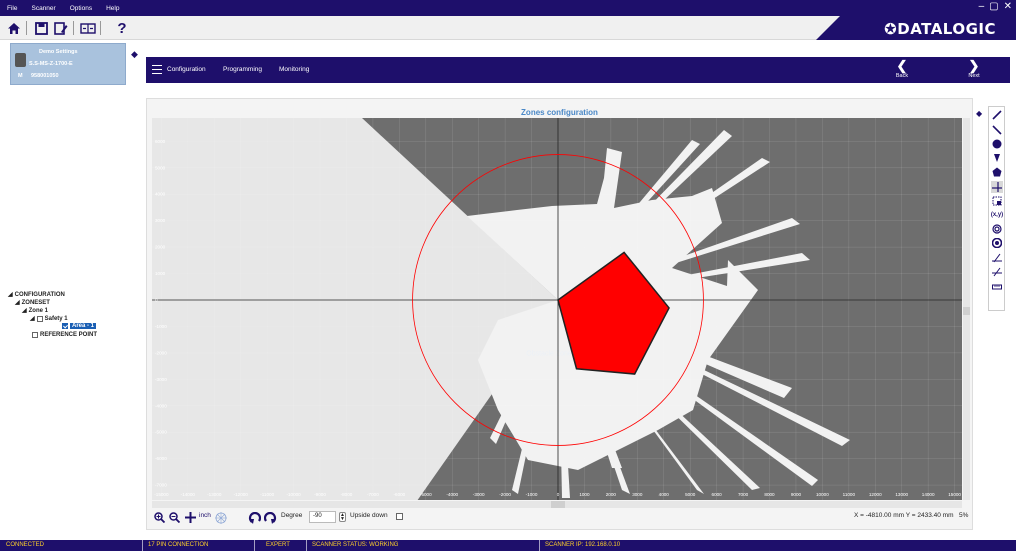 The width and height of the screenshot is (1016, 551). Describe the element at coordinates (997, 158) in the screenshot. I see `sector-tool-icon` at that location.